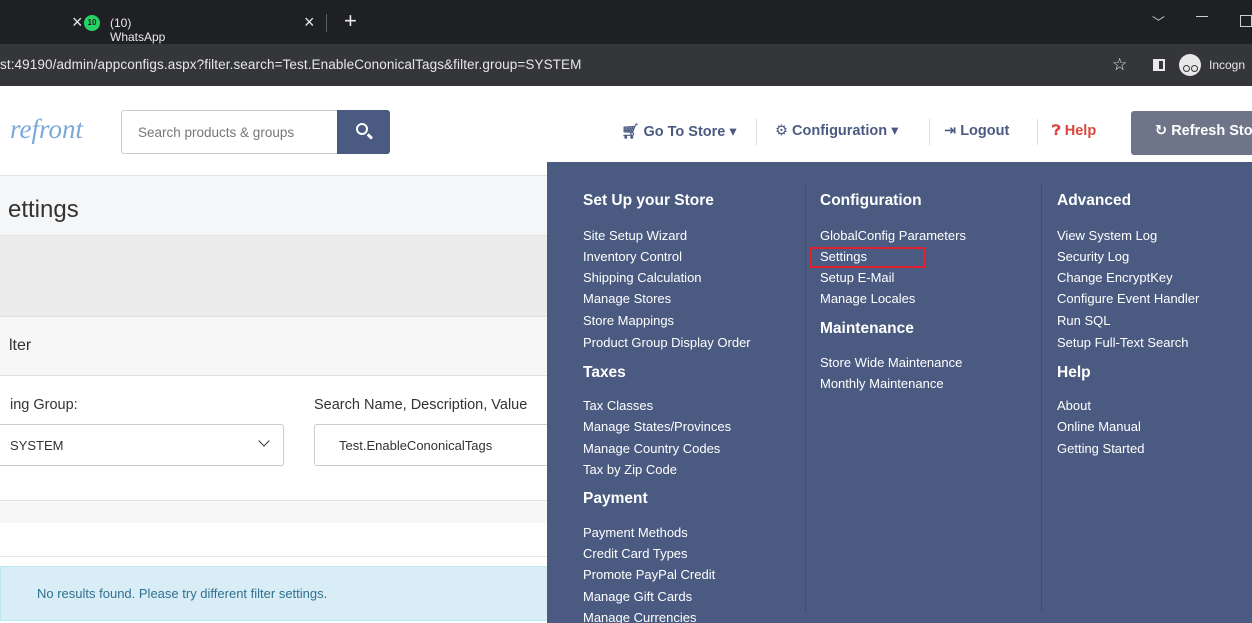 The width and height of the screenshot is (1252, 623). I want to click on configuration-menu: ⚙ Configuration ▾, so click(836, 131).